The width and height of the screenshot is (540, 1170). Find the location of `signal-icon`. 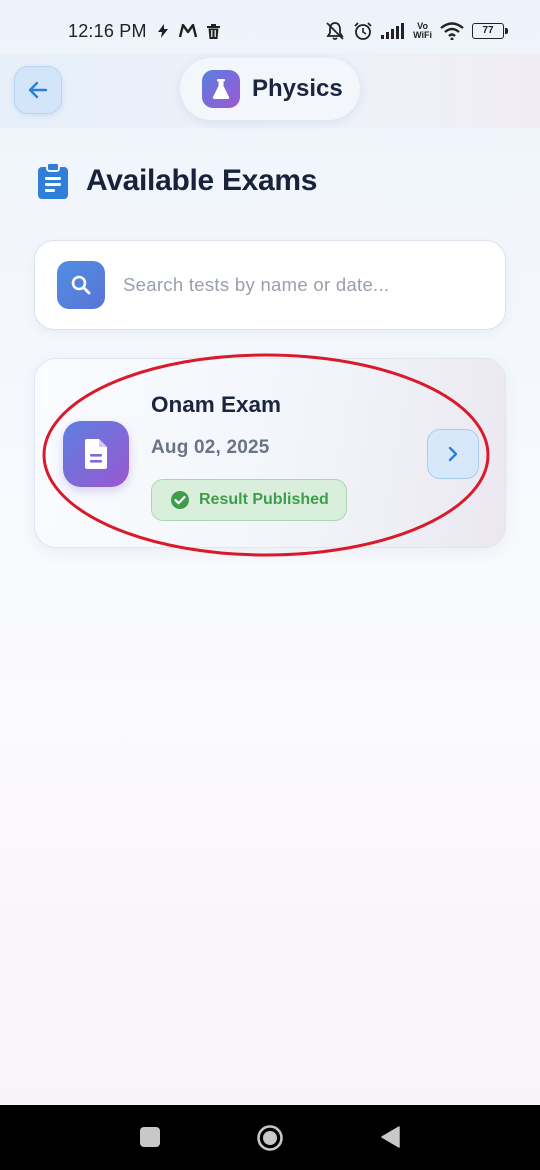

signal-icon is located at coordinates (393, 31).